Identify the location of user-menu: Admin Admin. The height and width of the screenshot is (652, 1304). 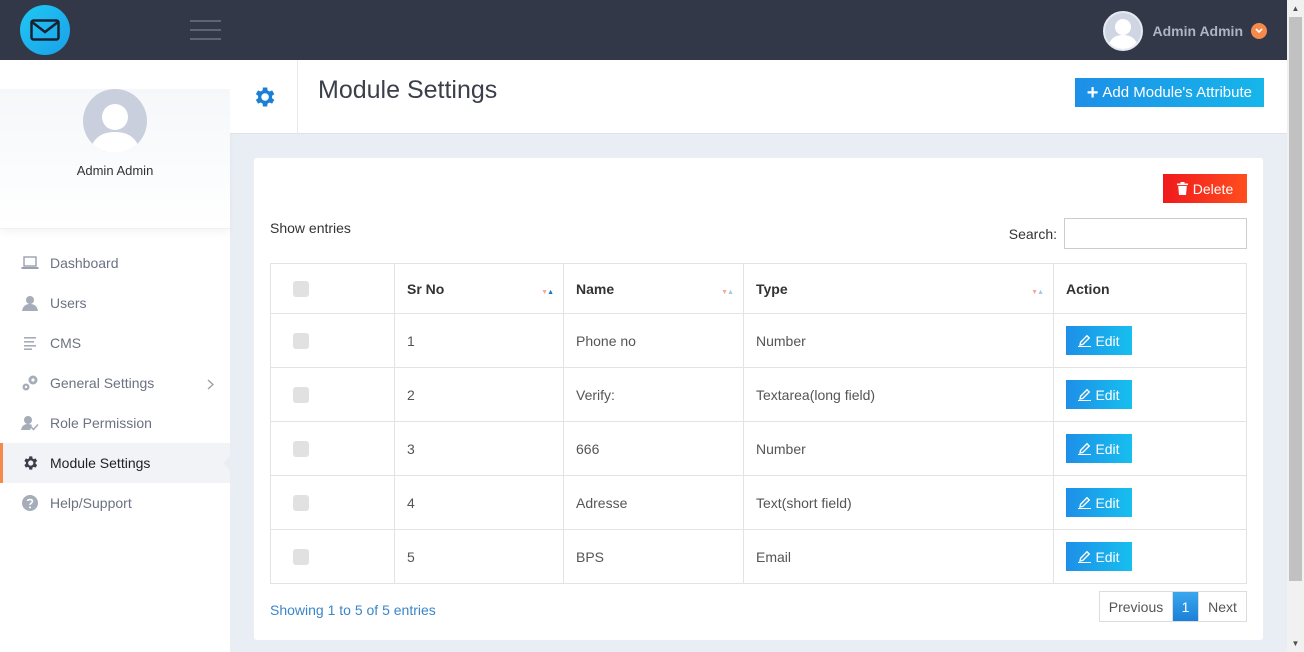
(1184, 31).